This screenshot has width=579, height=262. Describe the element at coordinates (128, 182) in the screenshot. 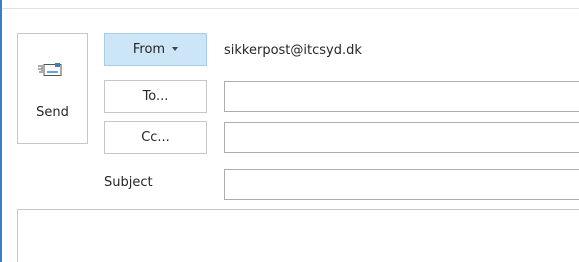

I see `subject-label: Subject` at that location.